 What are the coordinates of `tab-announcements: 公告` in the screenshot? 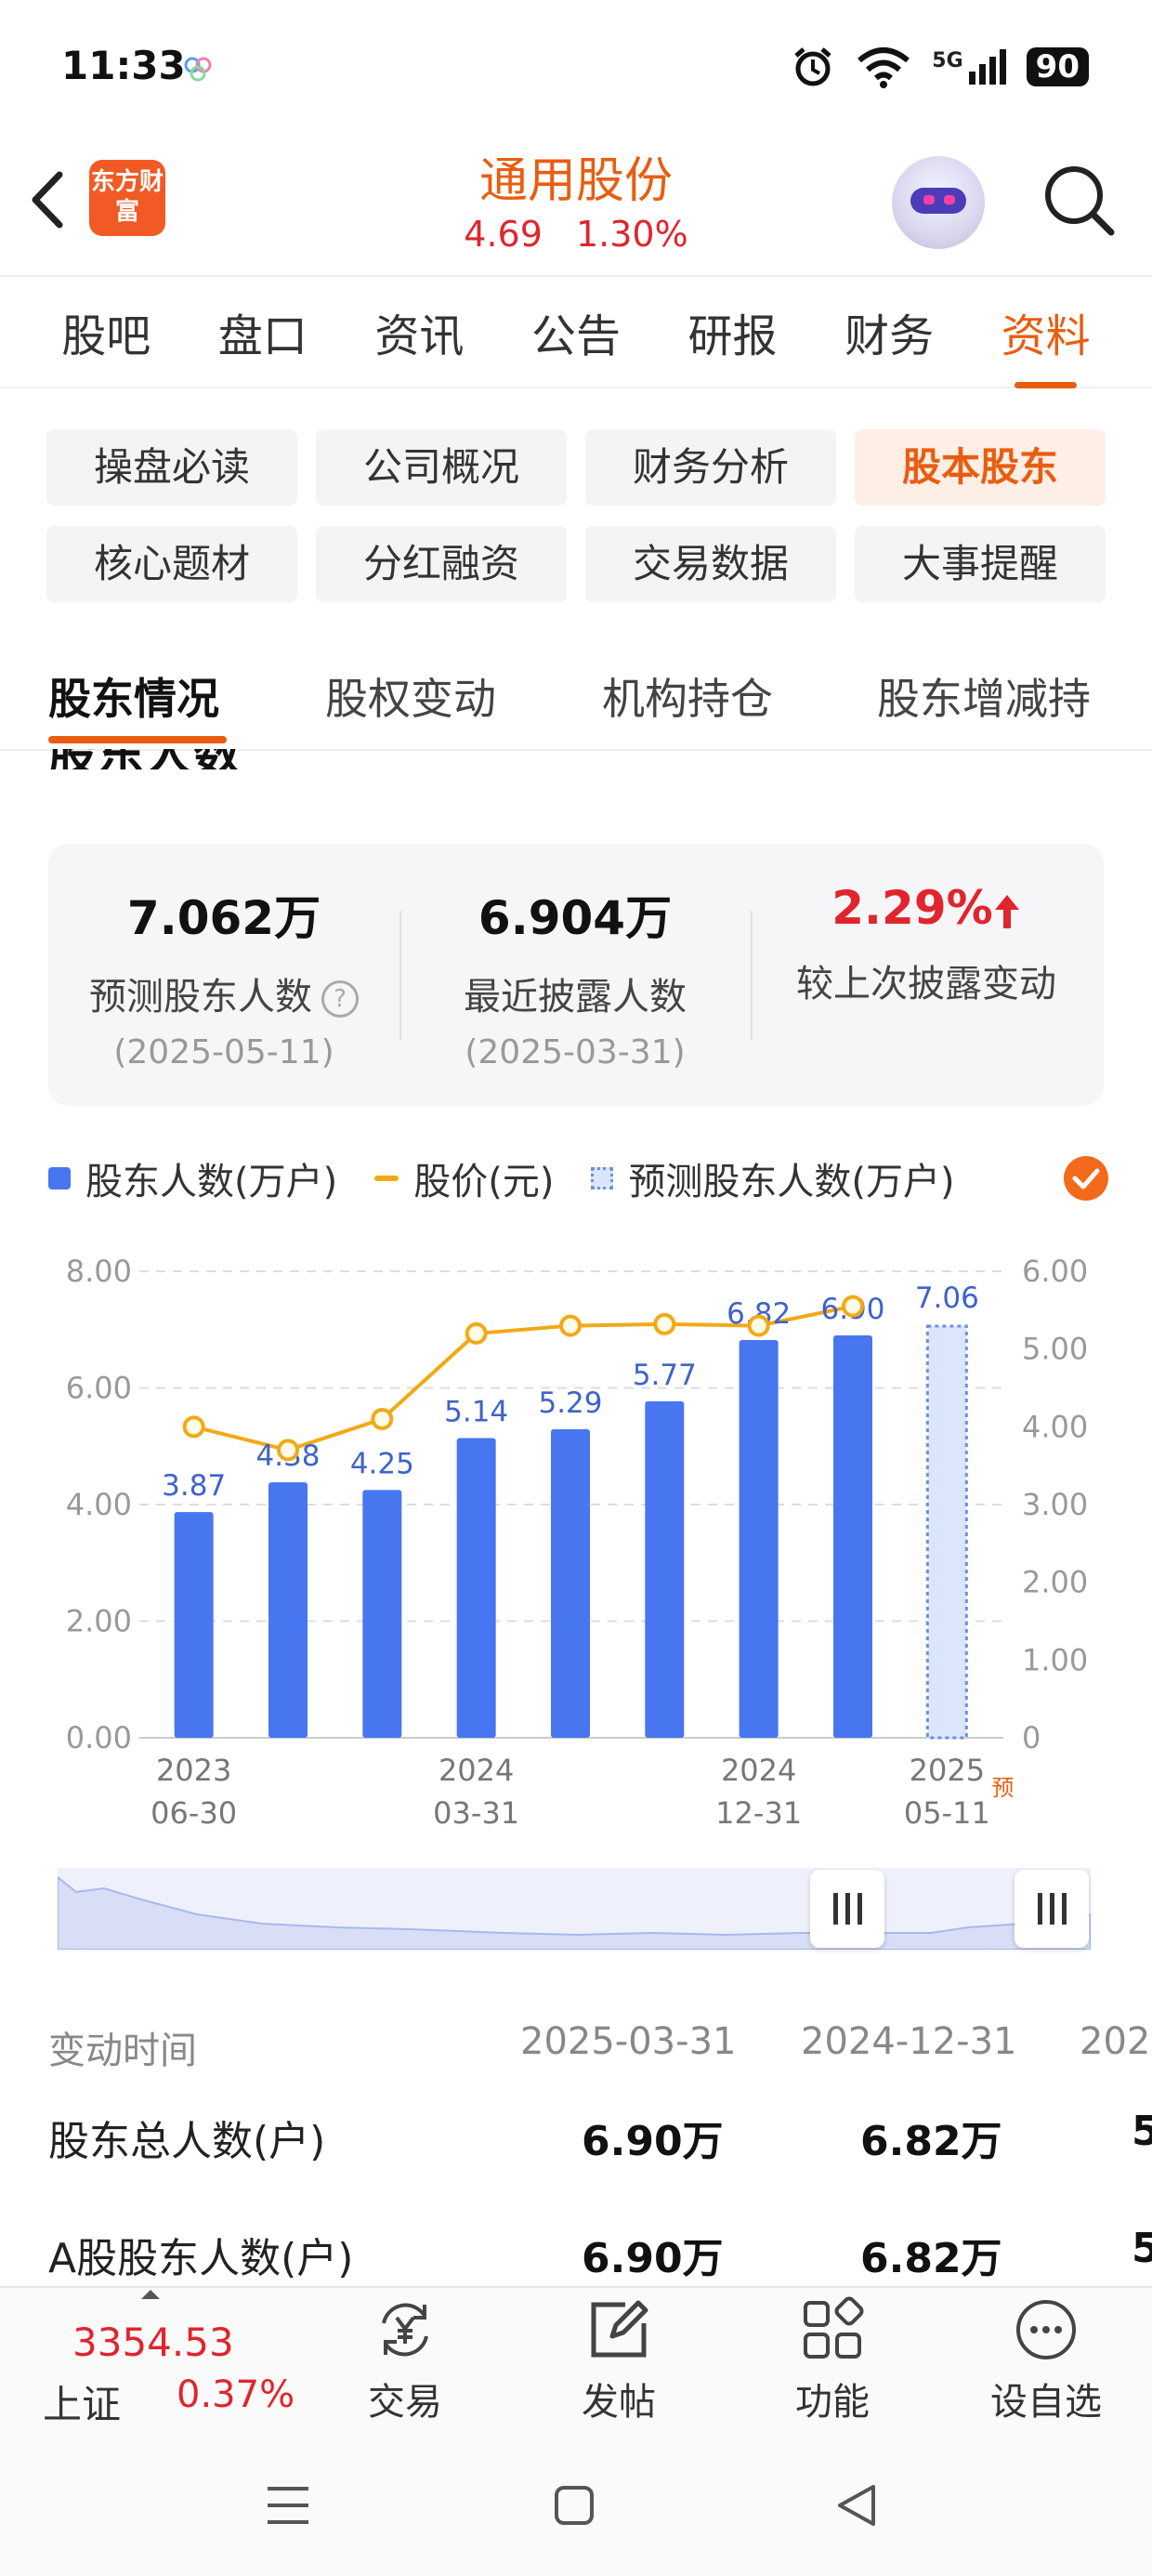 It's located at (576, 331).